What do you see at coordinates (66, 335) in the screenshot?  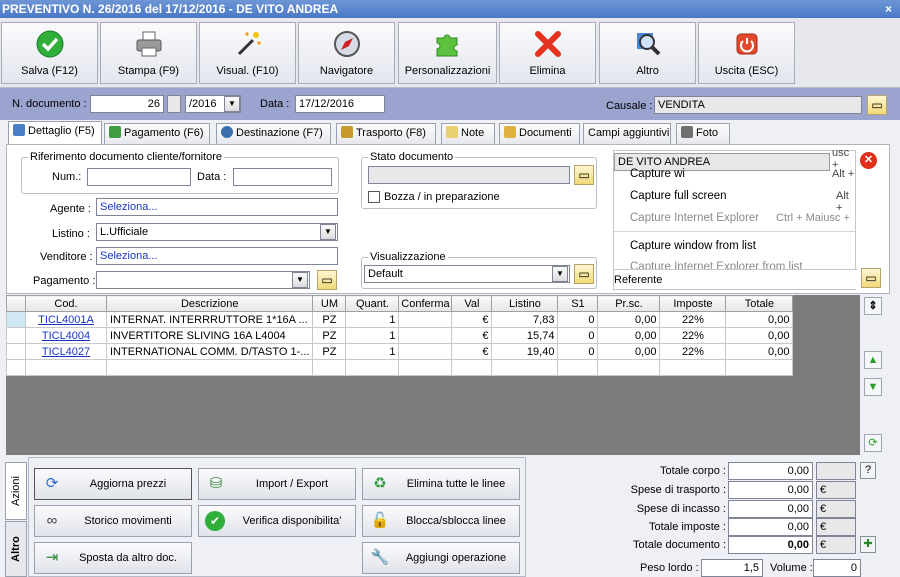 I see `item-code-link: TICL4004` at bounding box center [66, 335].